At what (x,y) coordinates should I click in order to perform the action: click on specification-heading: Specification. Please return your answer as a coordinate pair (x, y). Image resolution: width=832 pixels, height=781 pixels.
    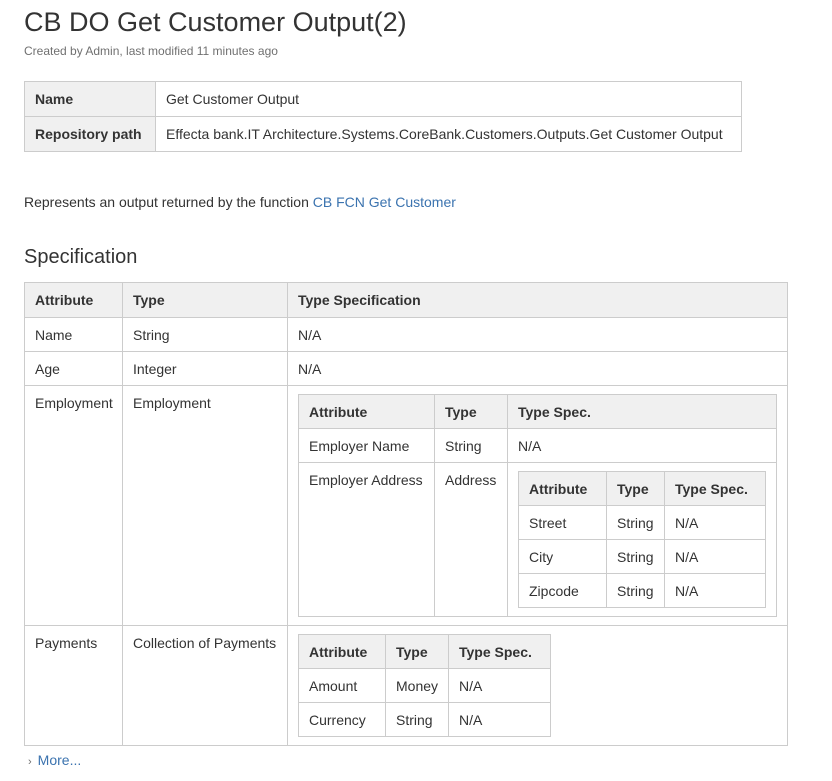
    Looking at the image, I should click on (81, 257).